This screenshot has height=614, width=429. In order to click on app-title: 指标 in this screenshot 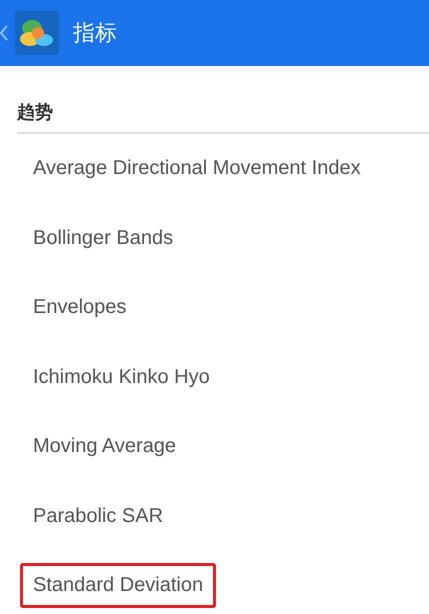, I will do `click(95, 34)`.